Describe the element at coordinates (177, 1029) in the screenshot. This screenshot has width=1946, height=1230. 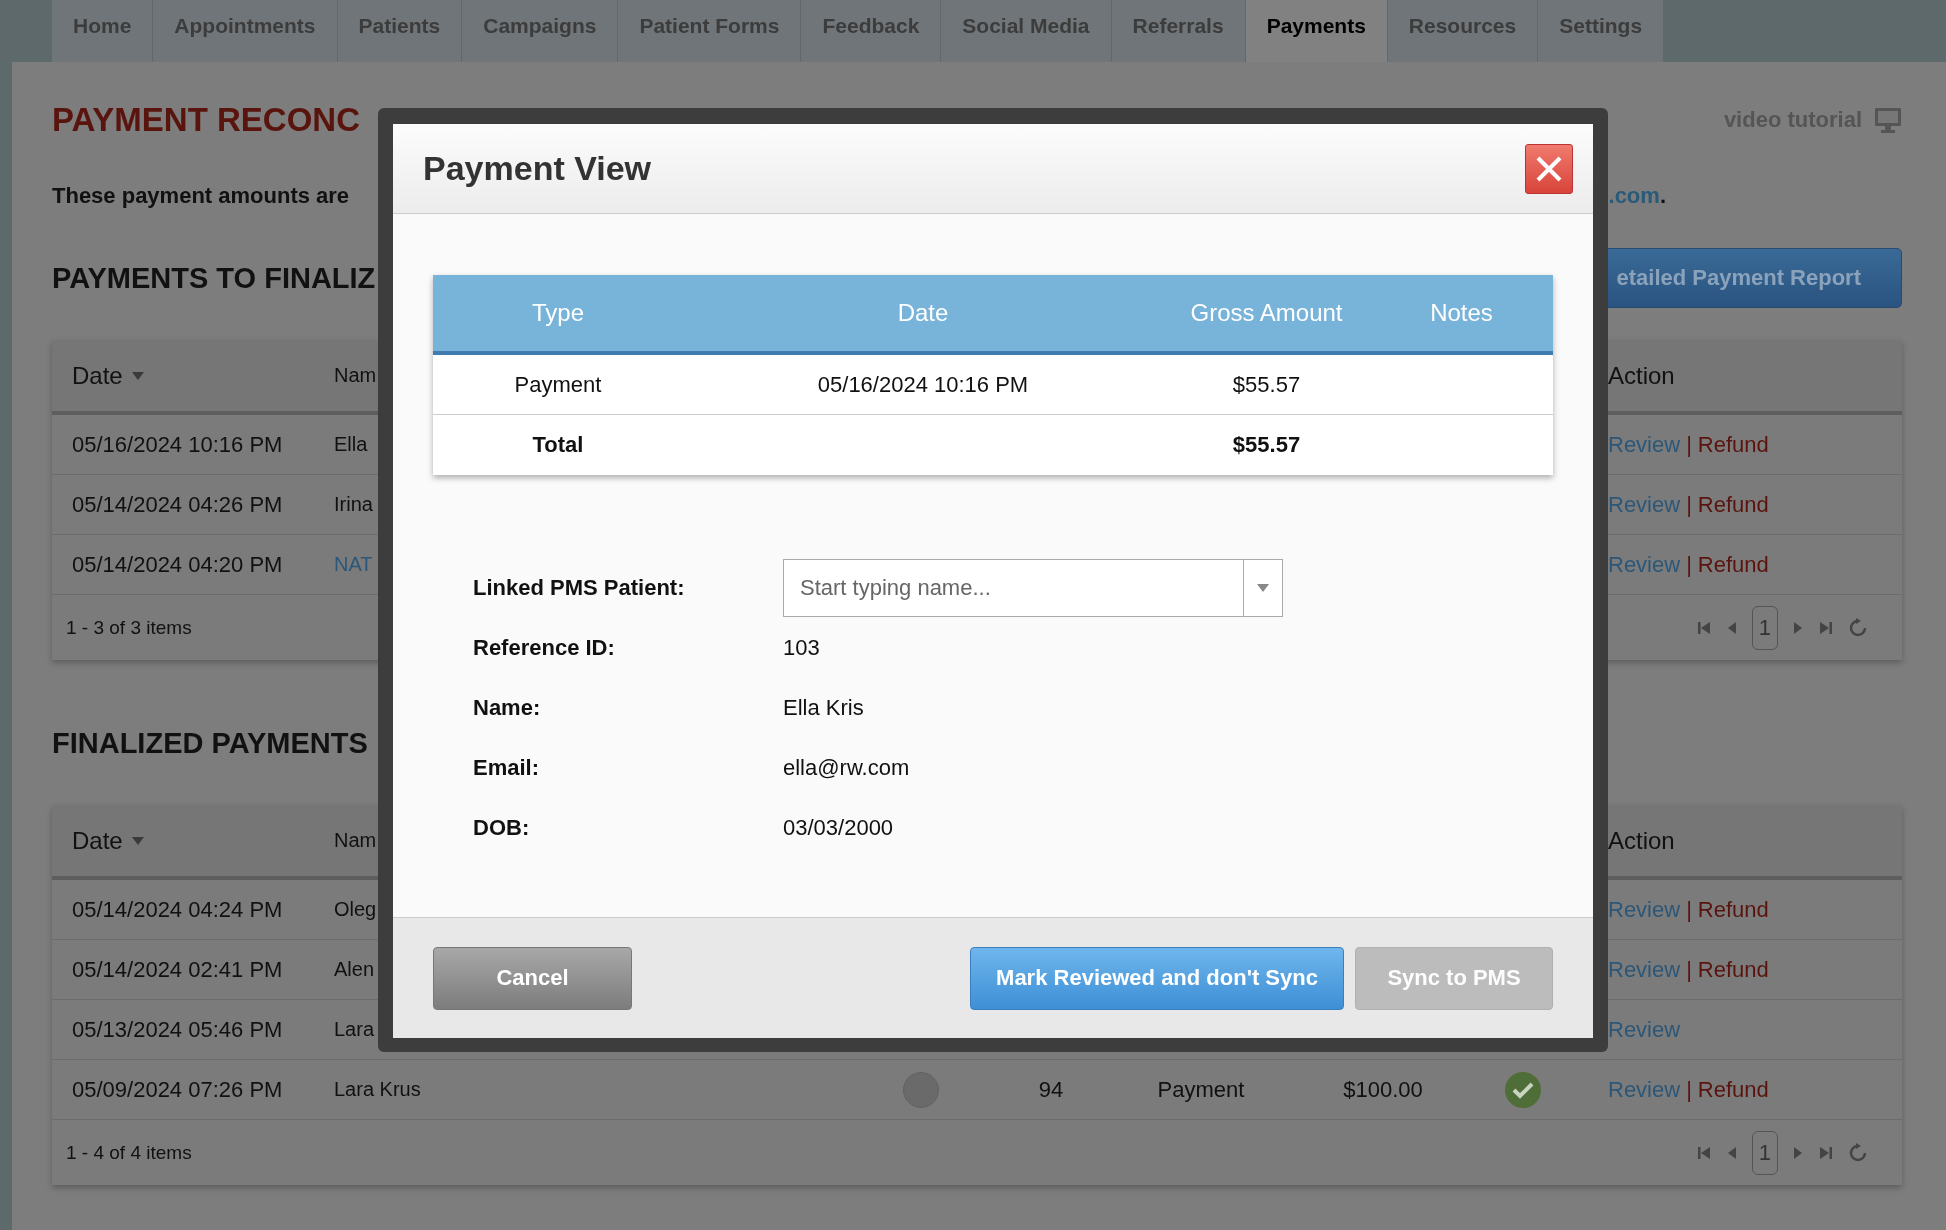
I see `table-cell: 05/13/2024 05:46 PM` at that location.